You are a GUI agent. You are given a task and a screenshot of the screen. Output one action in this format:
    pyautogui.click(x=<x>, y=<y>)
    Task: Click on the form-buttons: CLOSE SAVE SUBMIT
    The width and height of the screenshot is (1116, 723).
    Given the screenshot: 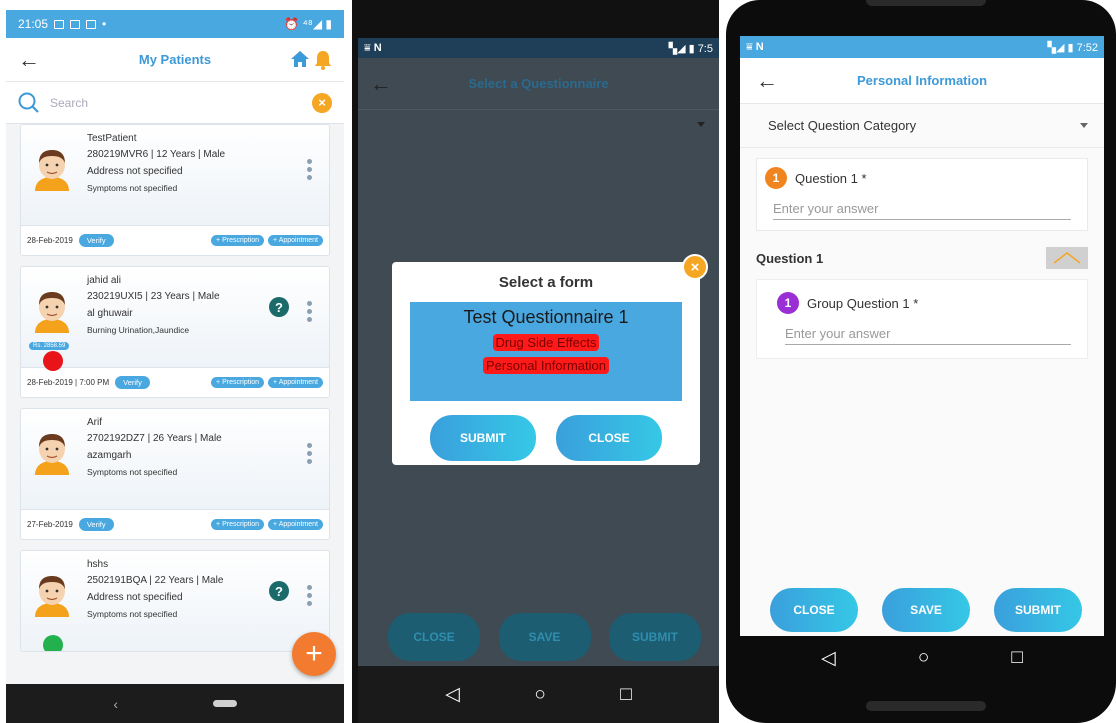 What is the action you would take?
    pyautogui.click(x=926, y=610)
    